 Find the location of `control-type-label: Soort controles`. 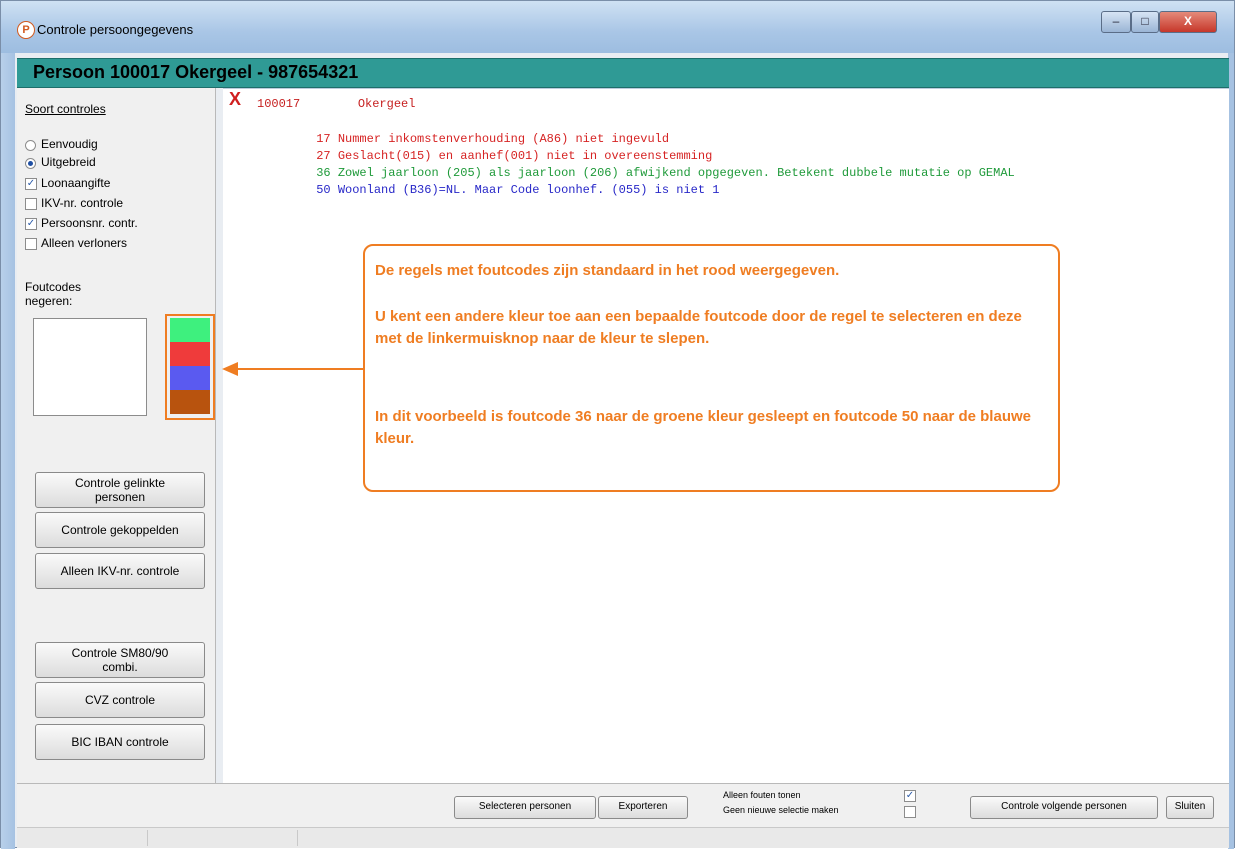

control-type-label: Soort controles is located at coordinates (65, 109).